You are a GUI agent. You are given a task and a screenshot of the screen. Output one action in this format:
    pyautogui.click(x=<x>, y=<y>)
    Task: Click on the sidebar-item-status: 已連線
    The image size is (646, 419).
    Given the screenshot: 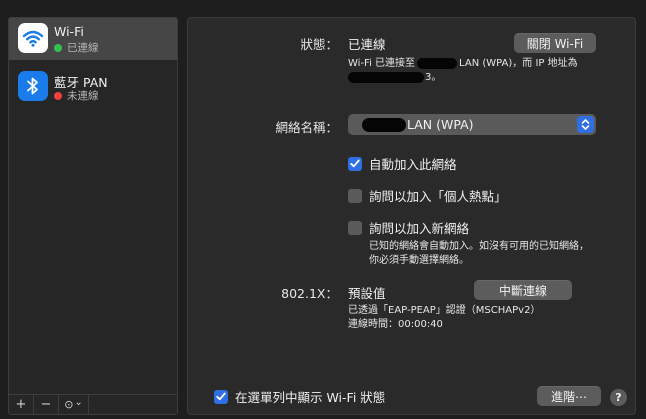 What is the action you would take?
    pyautogui.click(x=76, y=47)
    